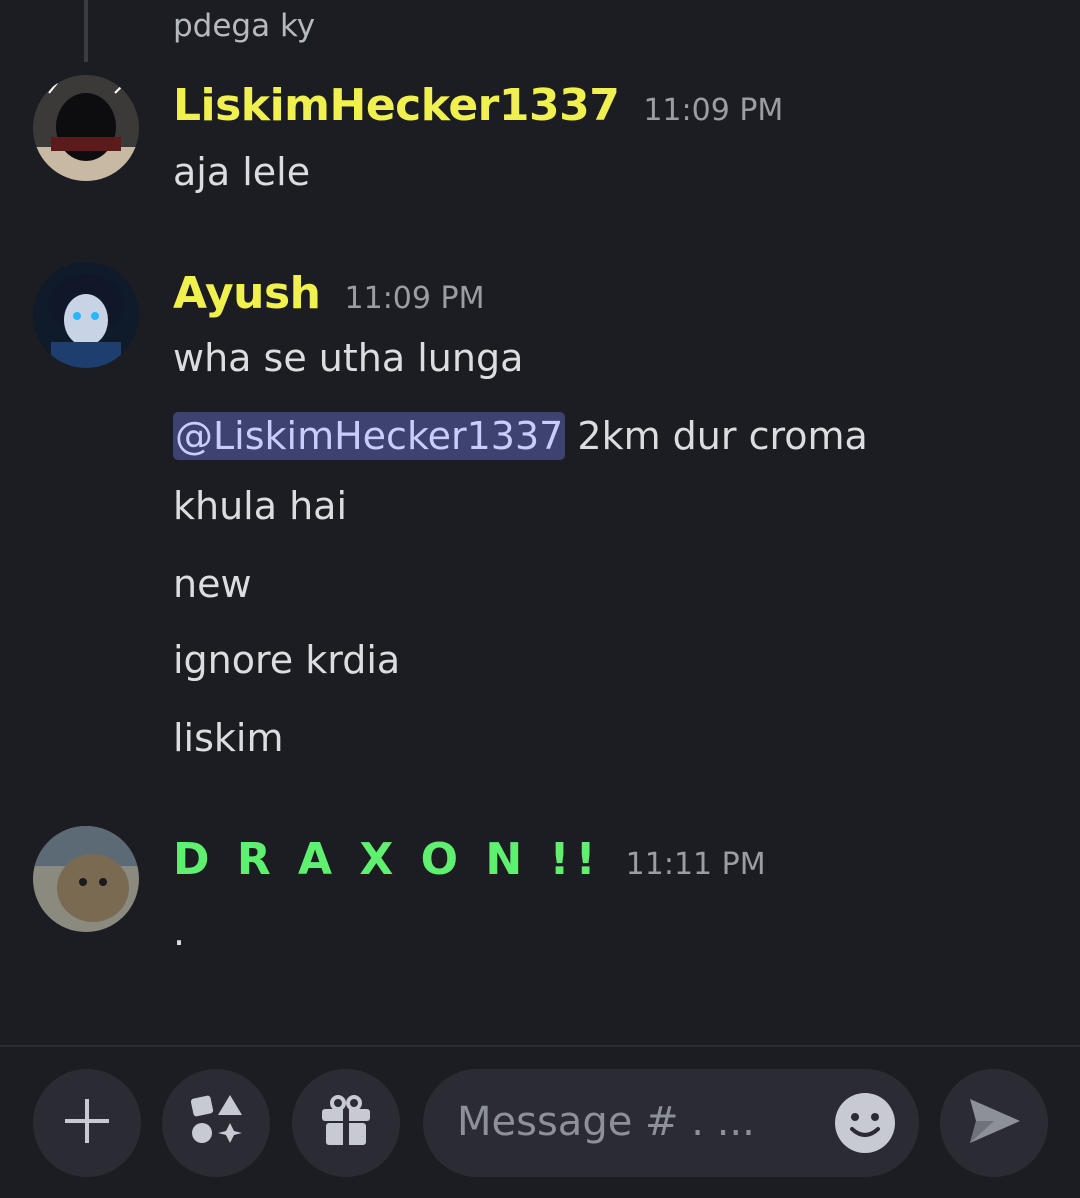 Image resolution: width=1080 pixels, height=1198 pixels. Describe the element at coordinates (369, 436) in the screenshot. I see `user-mention: @LiskimHecker1337` at that location.